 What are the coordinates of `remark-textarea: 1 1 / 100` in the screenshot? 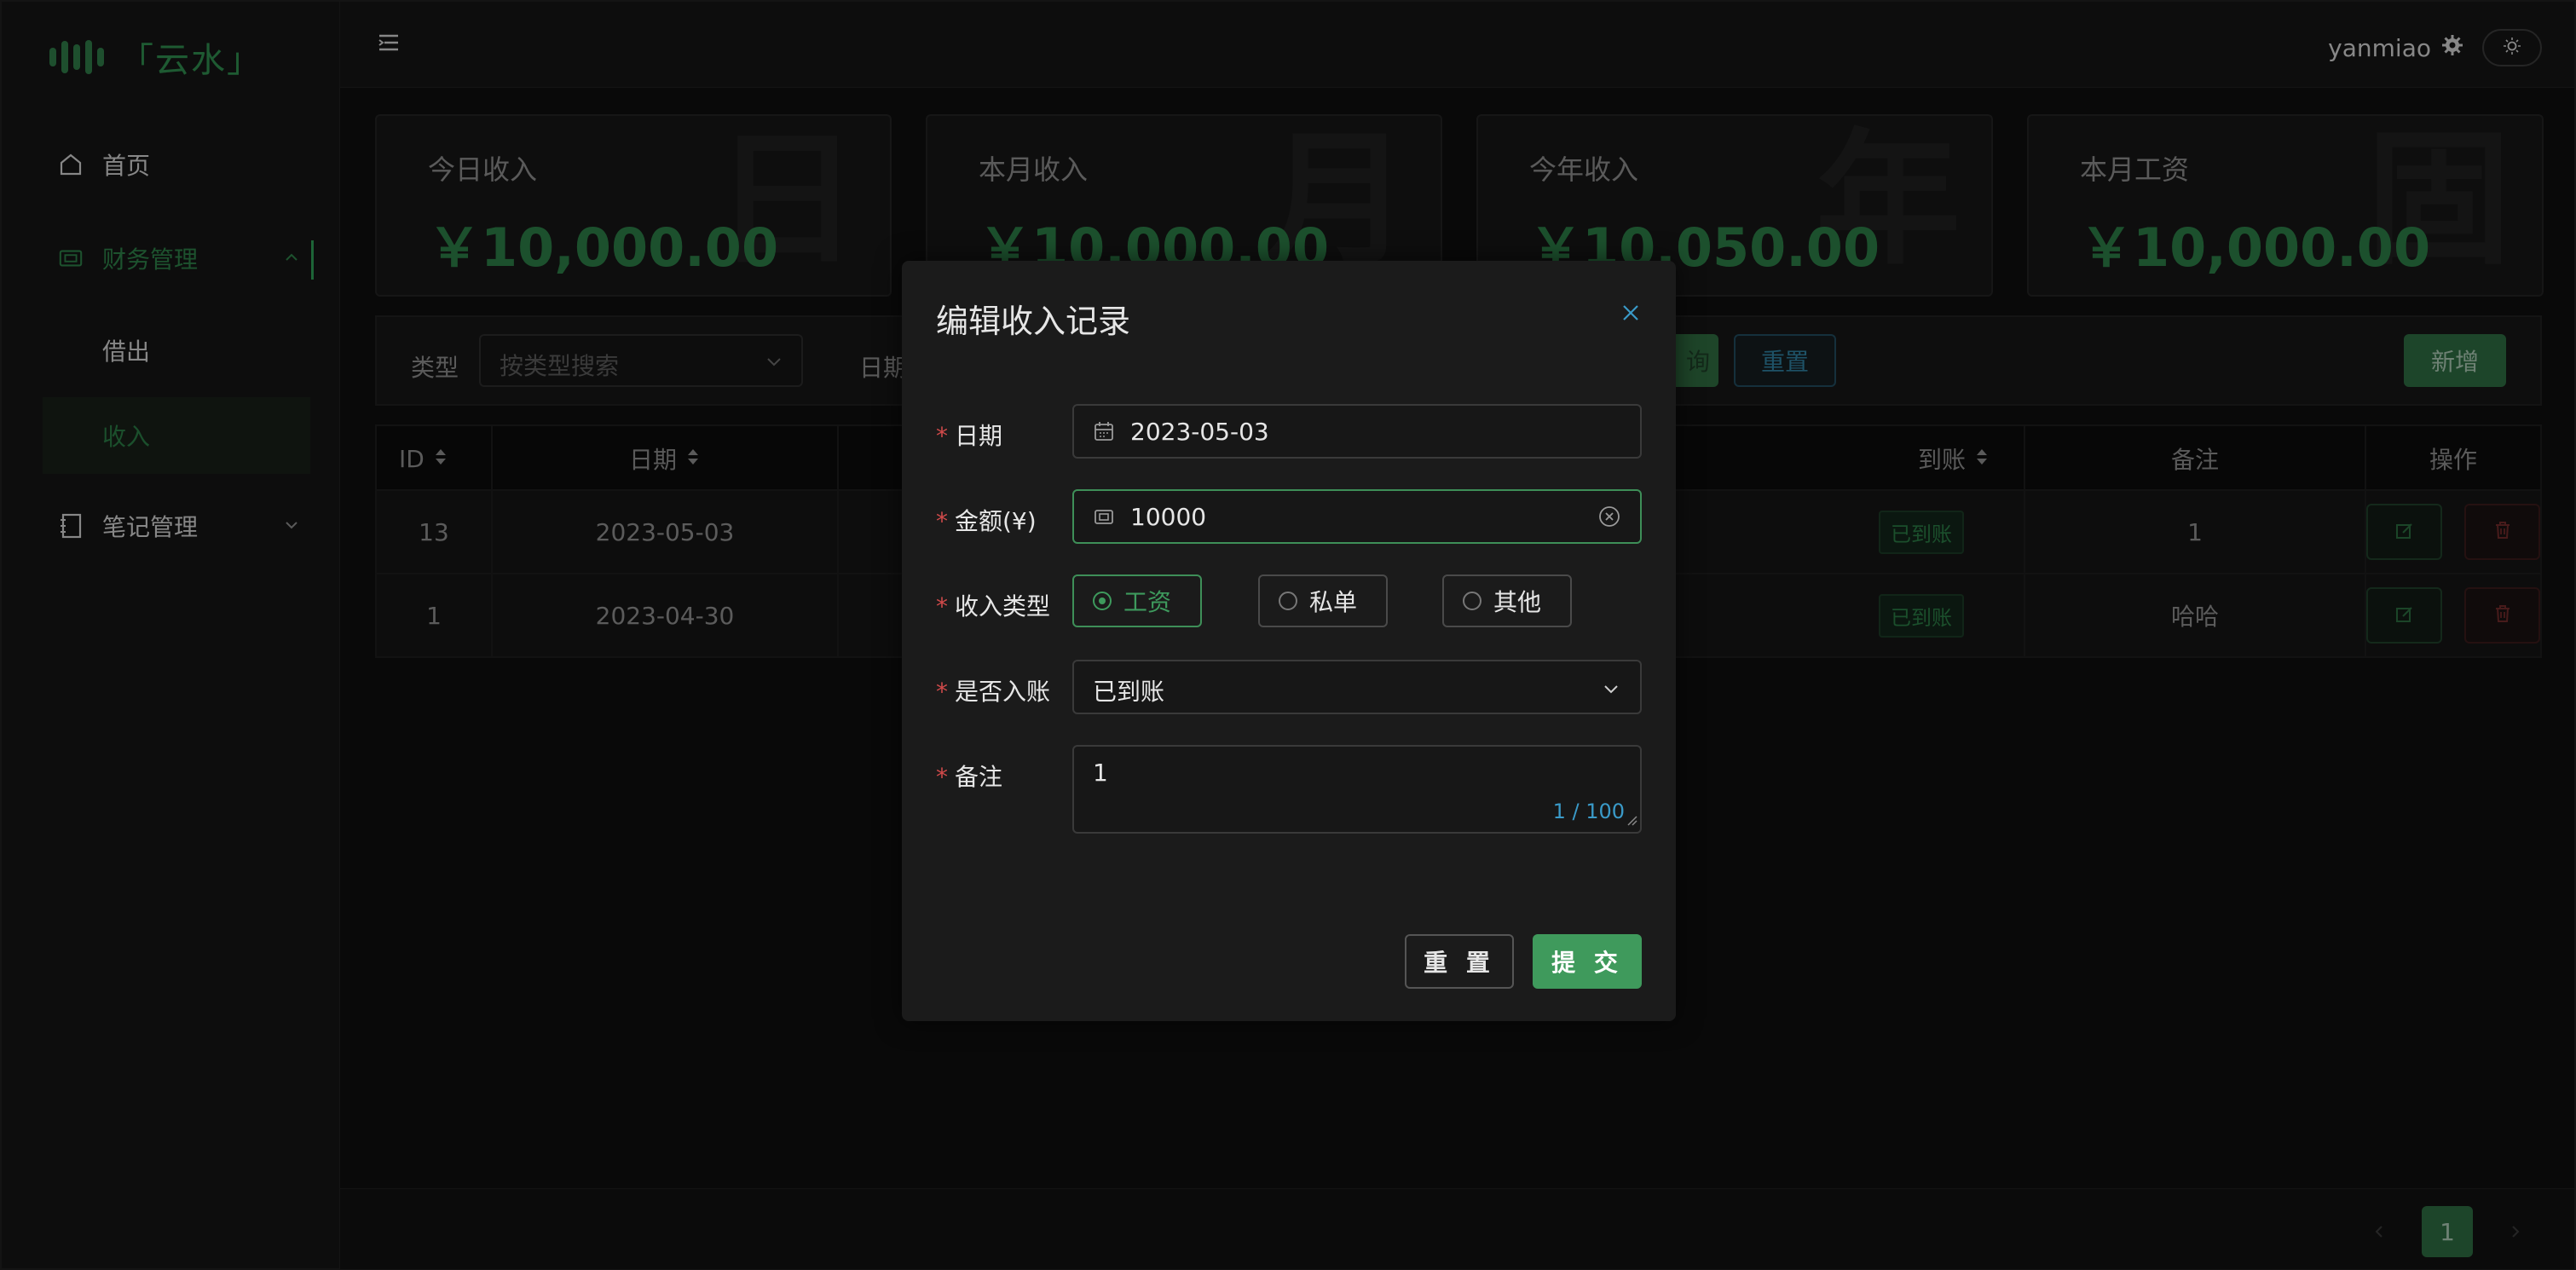 It's located at (1357, 789).